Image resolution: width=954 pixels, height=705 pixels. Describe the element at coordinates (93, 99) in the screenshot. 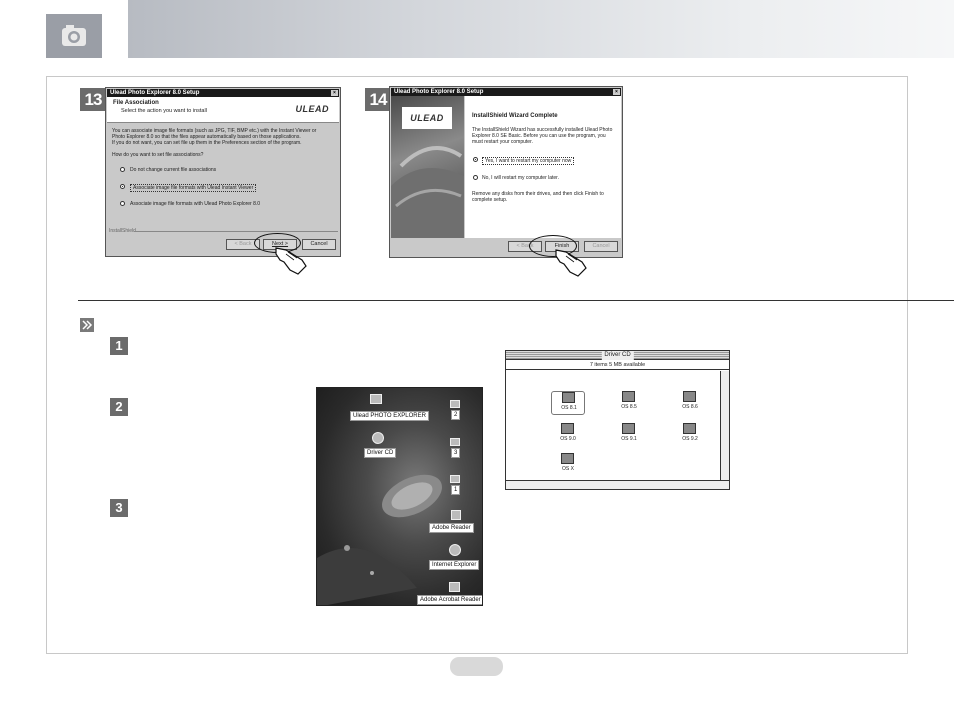

I see `step-badge-13: 13` at that location.